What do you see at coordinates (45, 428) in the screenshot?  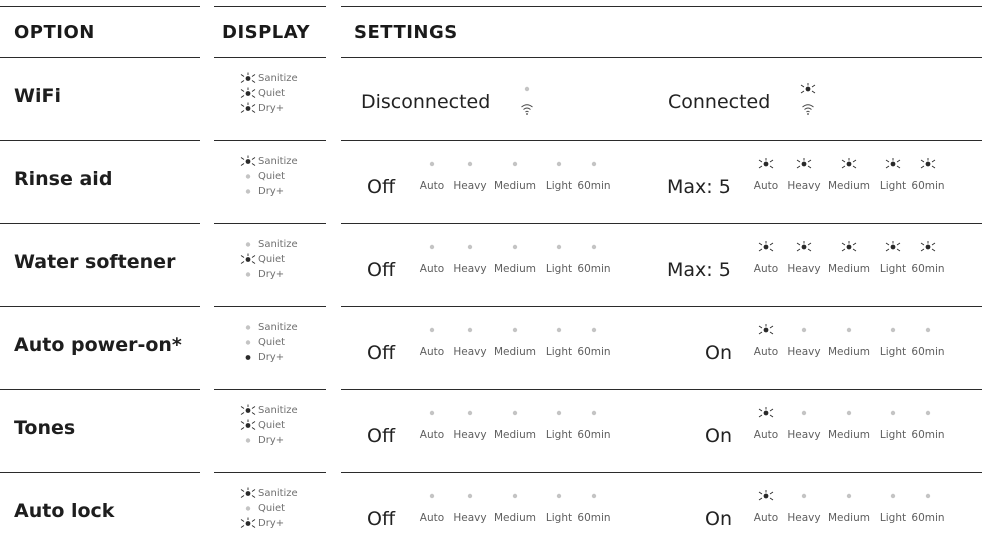 I see `option-name: Tones` at bounding box center [45, 428].